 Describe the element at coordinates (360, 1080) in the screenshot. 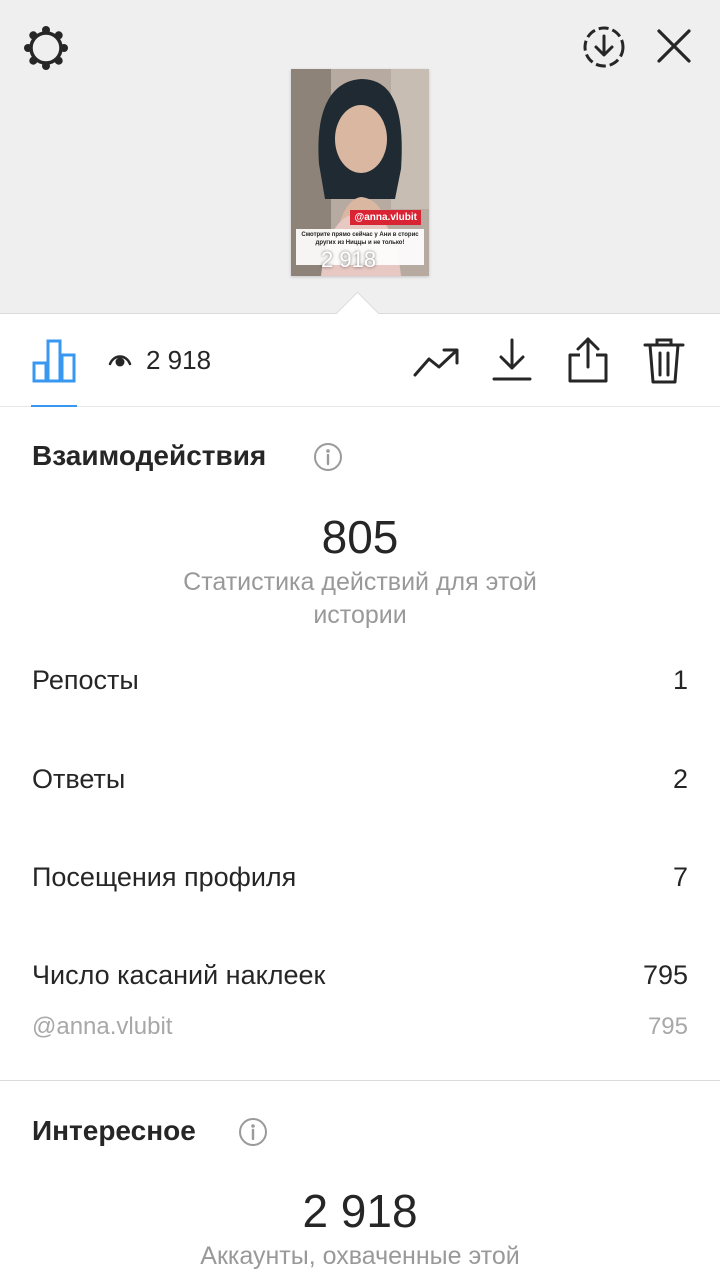

I see `section-divider` at that location.